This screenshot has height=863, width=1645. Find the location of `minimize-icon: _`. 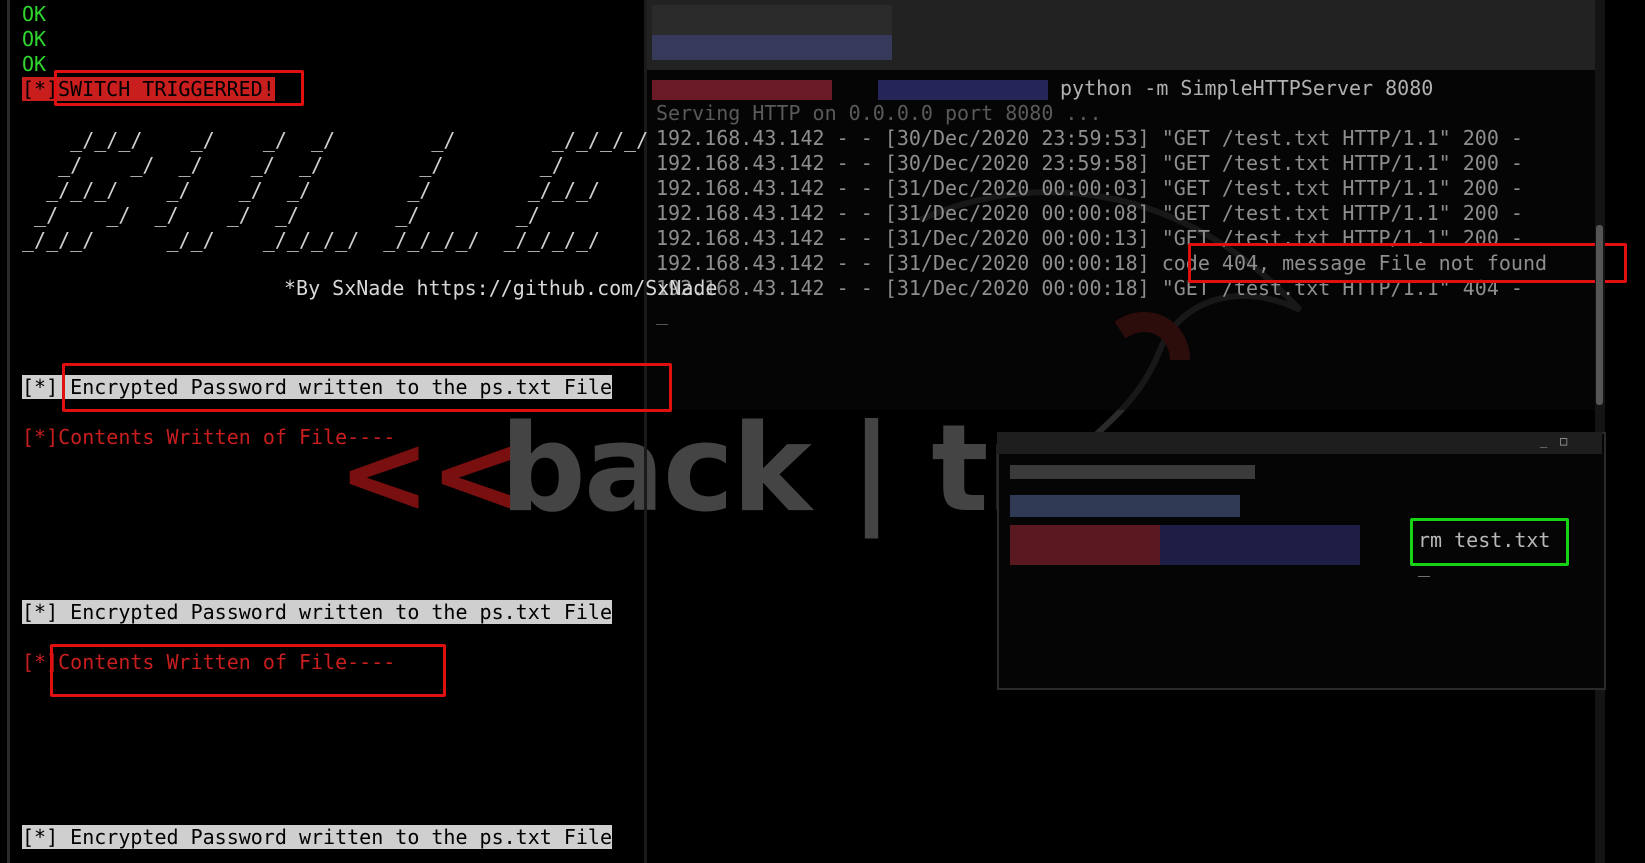

minimize-icon: _ is located at coordinates (1543, 441).